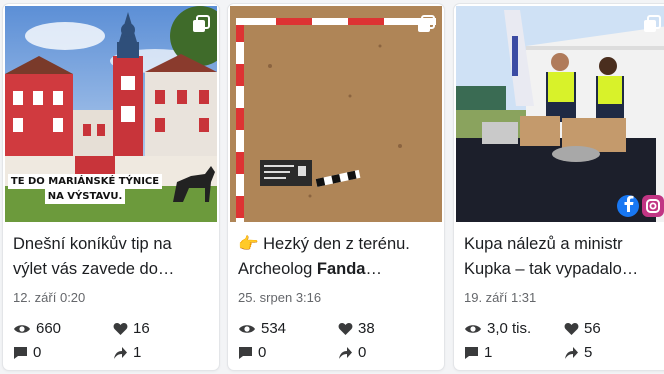  What do you see at coordinates (85, 196) in the screenshot?
I see `caption-line-2: NA VÝSTAVU.` at bounding box center [85, 196].